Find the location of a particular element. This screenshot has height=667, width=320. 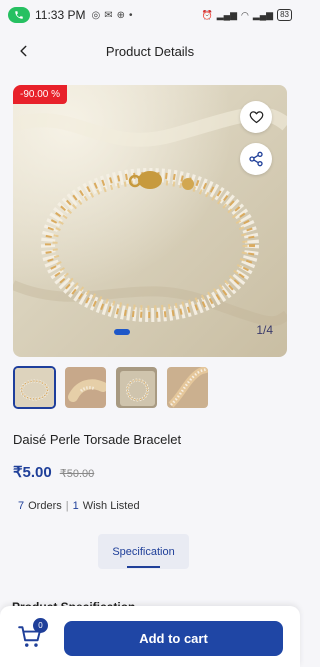

product-stats: 7 Orders | 1 Wish Listed is located at coordinates (79, 506).